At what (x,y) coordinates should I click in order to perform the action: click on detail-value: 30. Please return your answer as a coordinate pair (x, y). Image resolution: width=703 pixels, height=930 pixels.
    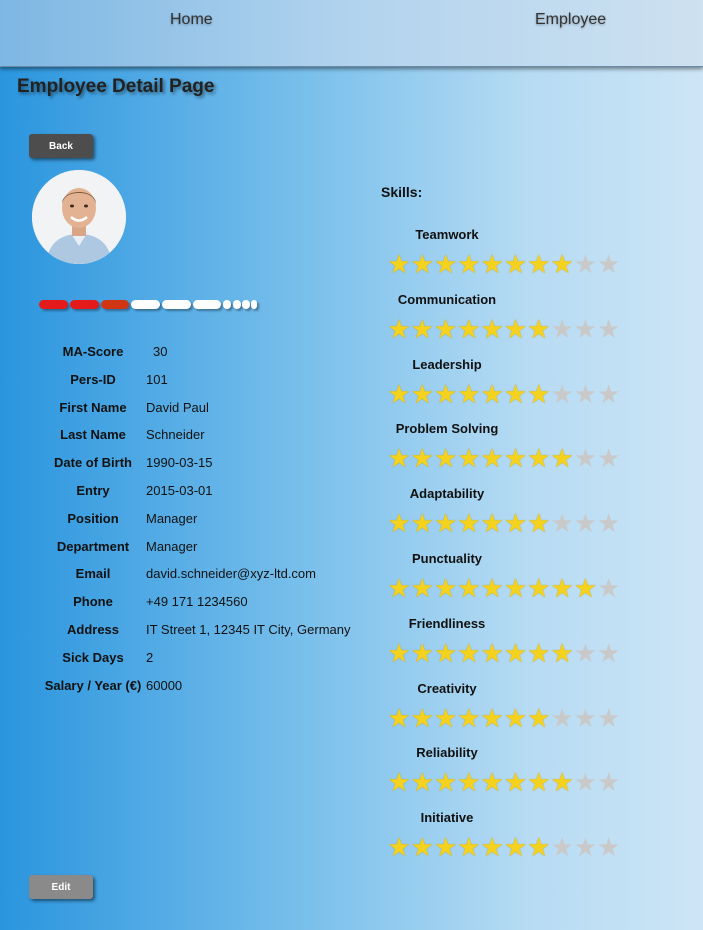
    Looking at the image, I should click on (160, 351).